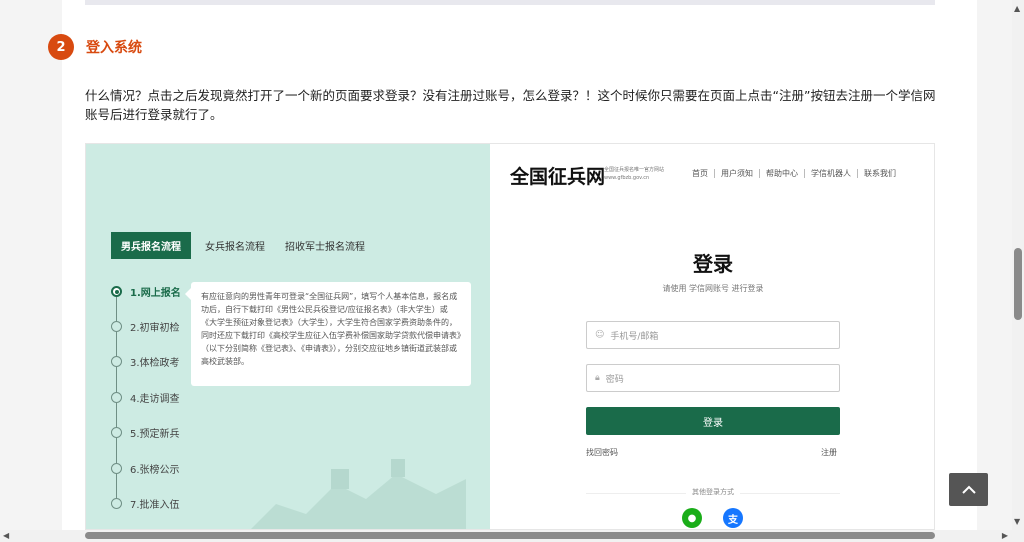  I want to click on nav-help-center: 帮助中心, so click(781, 173).